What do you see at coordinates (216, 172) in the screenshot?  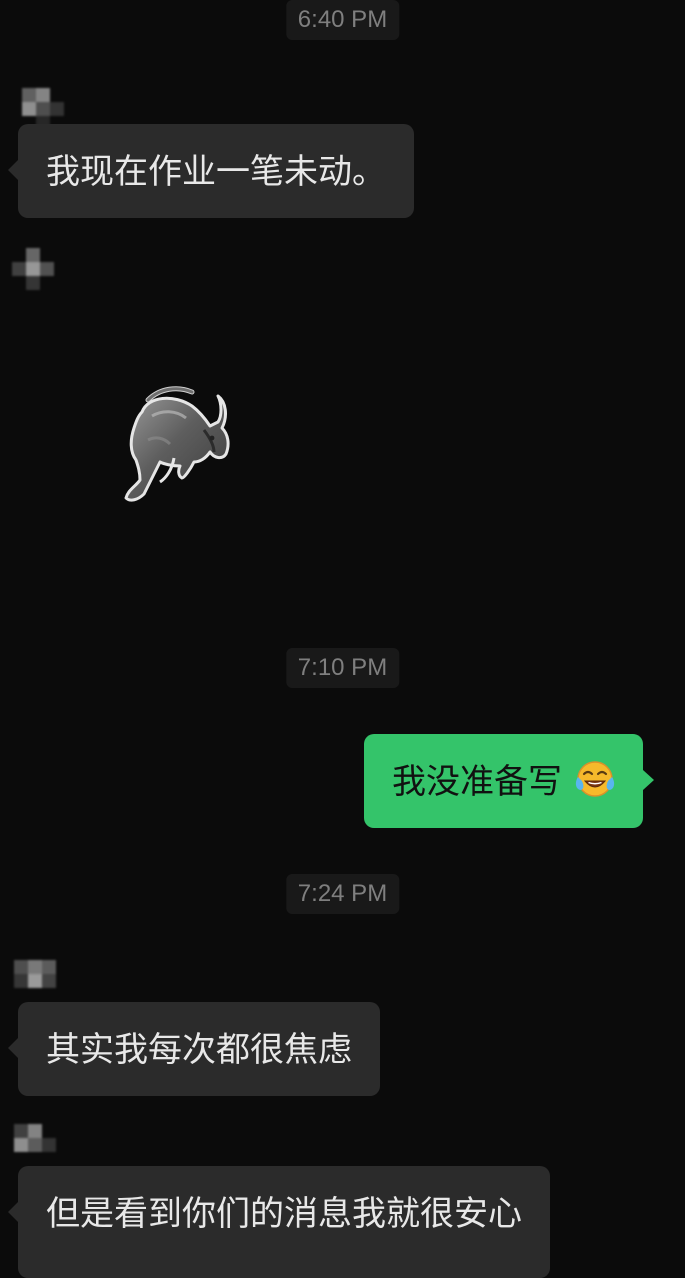 I see `message-text: 我现在作业一笔未动。` at bounding box center [216, 172].